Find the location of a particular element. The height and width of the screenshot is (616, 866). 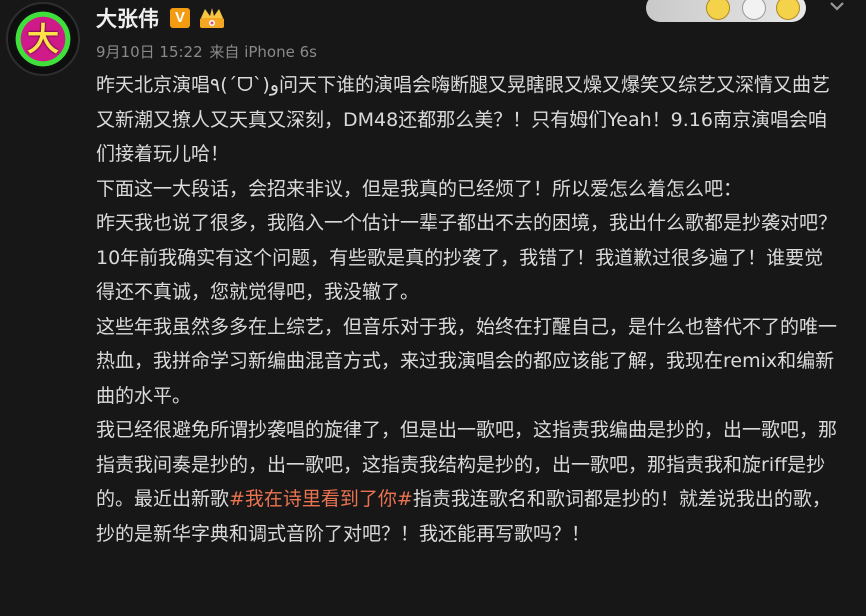

card-decoration is located at coordinates (726, 11).